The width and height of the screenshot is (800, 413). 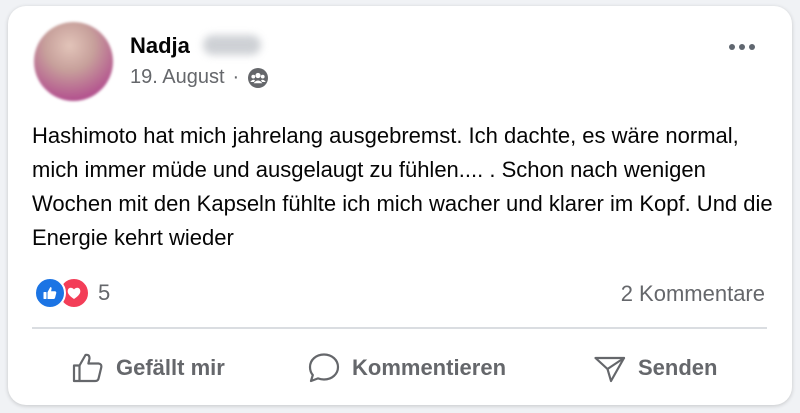 What do you see at coordinates (177, 77) in the screenshot?
I see `post-date: 19. August` at bounding box center [177, 77].